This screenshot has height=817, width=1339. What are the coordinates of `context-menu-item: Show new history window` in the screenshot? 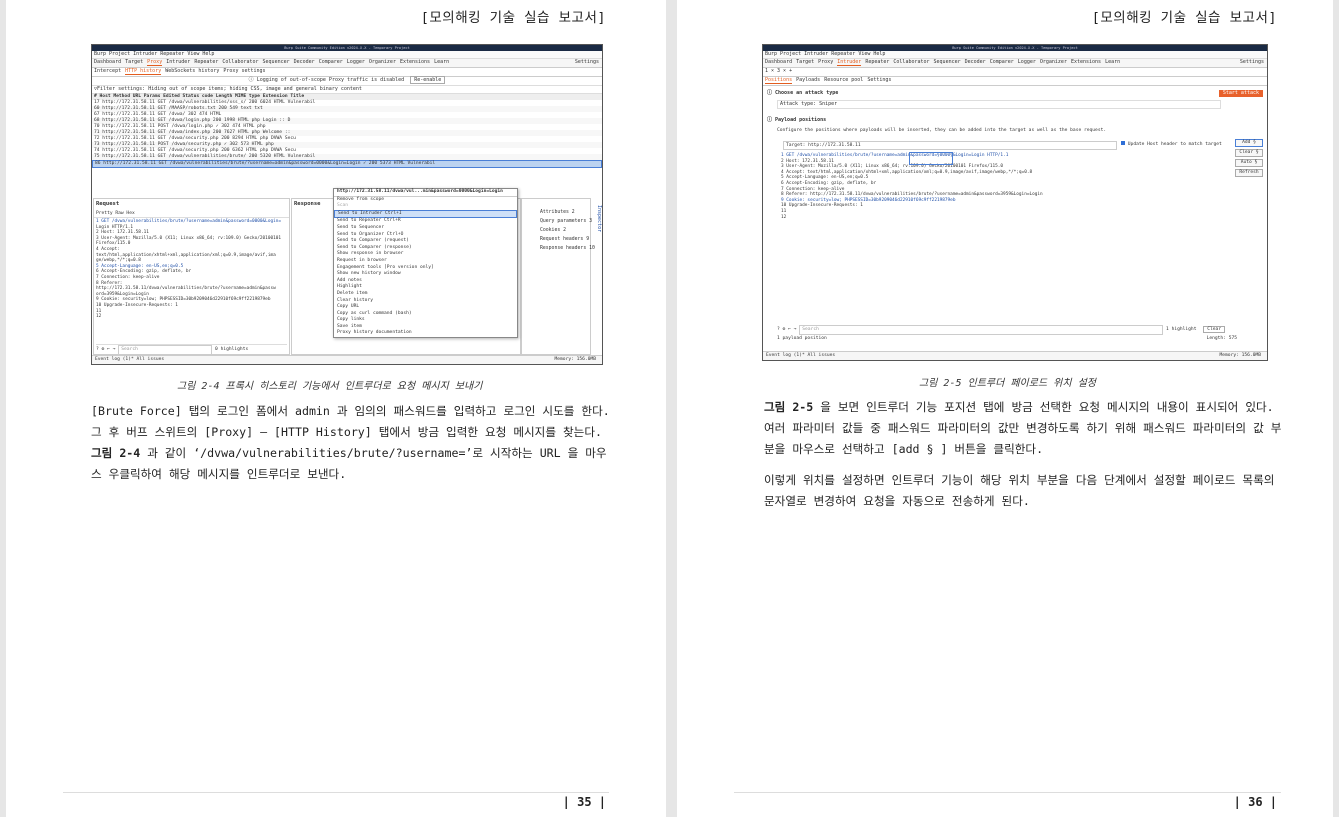 It's located at (425, 274).